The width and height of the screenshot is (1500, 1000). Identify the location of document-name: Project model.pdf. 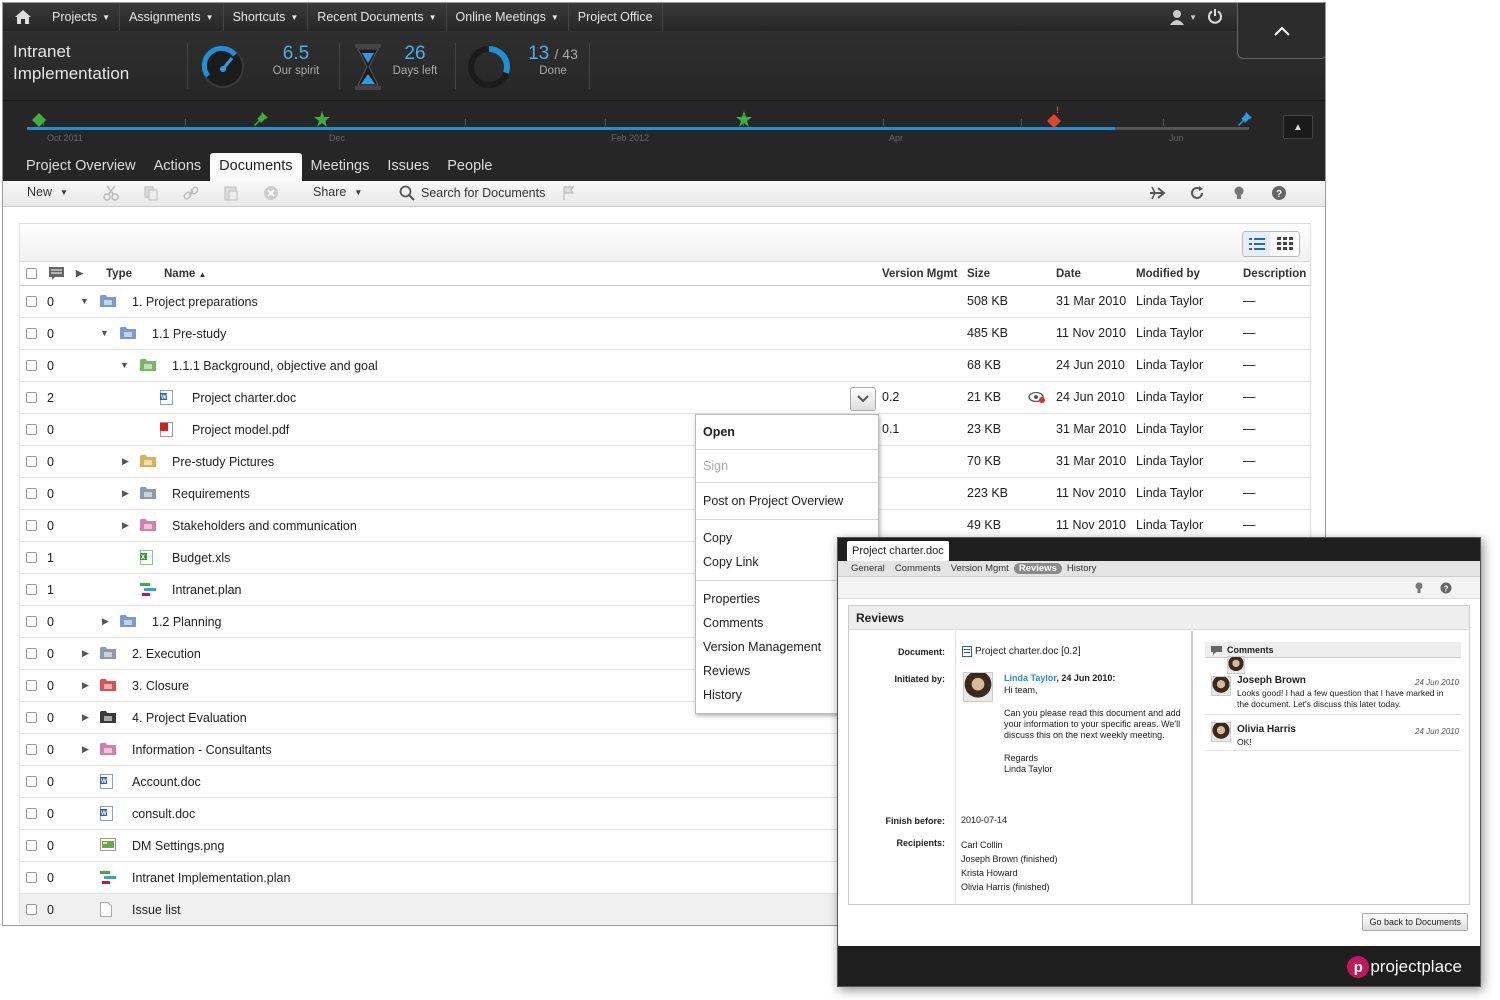
(240, 430).